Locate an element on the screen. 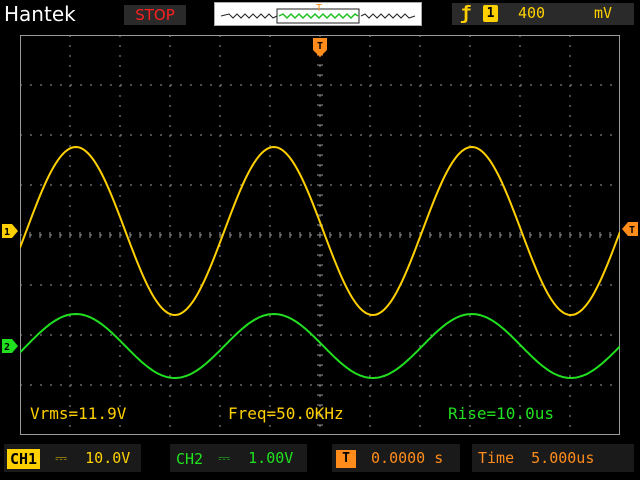 This screenshot has width=640, height=480. ch2-volts-per-div: 1.00V is located at coordinates (271, 458).